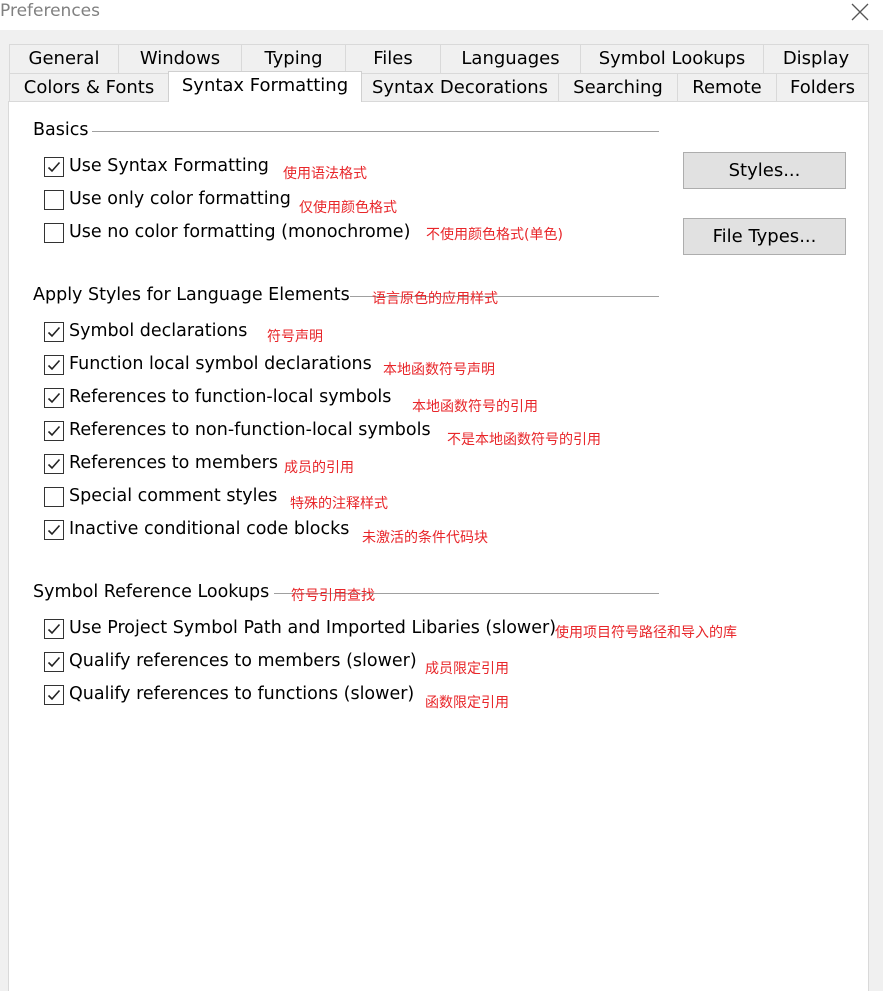 Image resolution: width=883 pixels, height=991 pixels. I want to click on tab-searching: Searching, so click(618, 87).